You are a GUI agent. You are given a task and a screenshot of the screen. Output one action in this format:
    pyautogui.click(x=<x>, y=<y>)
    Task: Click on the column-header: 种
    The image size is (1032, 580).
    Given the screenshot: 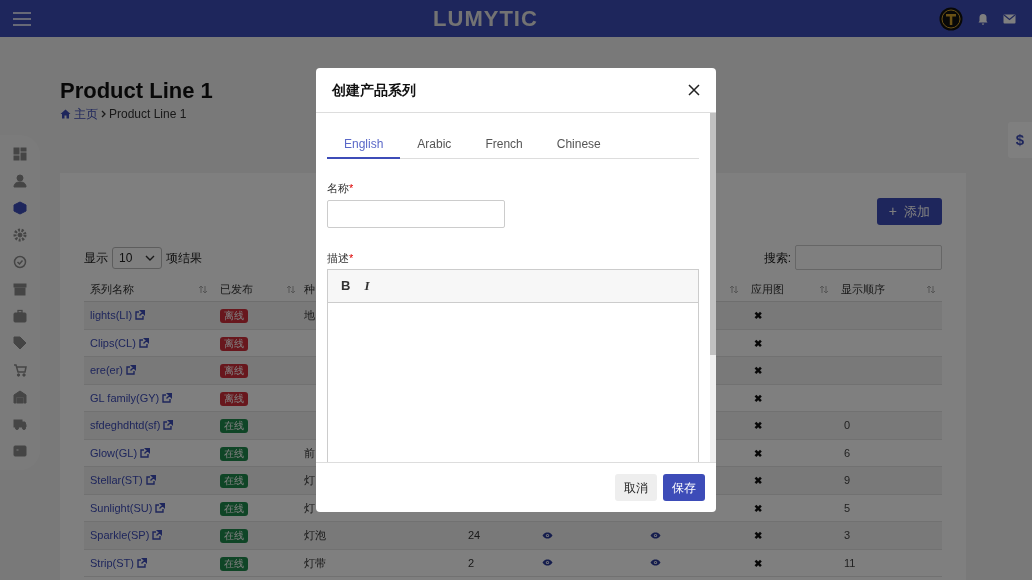 What is the action you would take?
    pyautogui.click(x=309, y=289)
    